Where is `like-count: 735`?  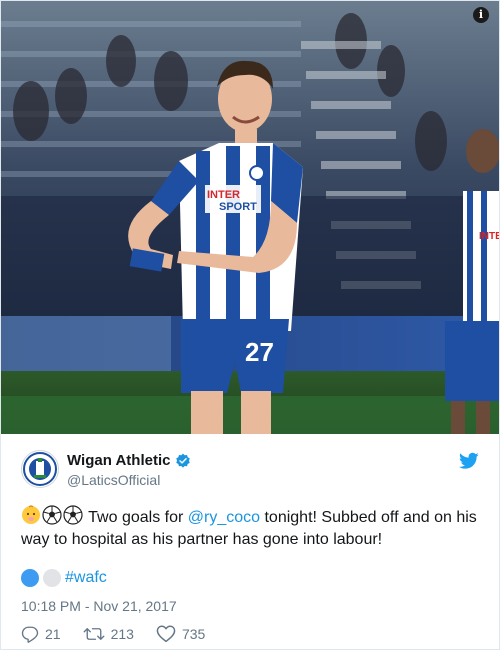
like-count: 735 is located at coordinates (193, 634).